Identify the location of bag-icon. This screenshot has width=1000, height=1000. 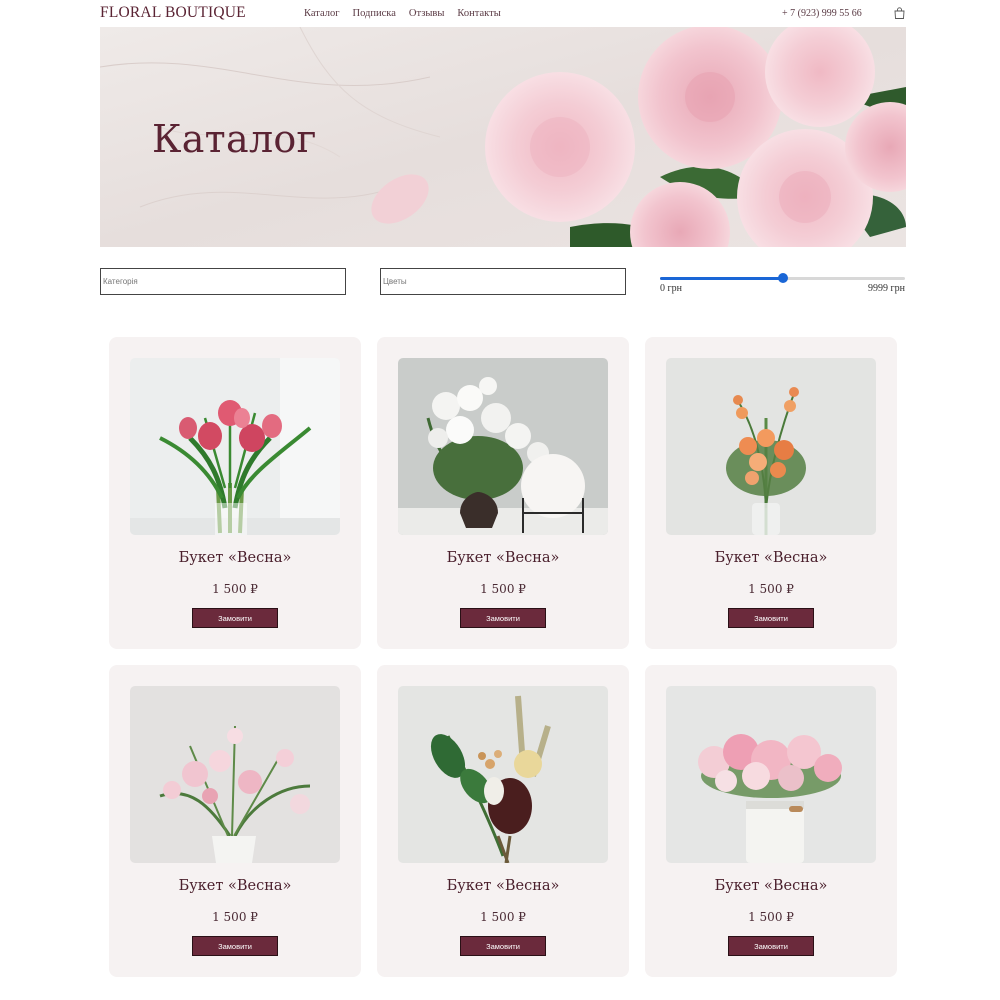
(899, 13).